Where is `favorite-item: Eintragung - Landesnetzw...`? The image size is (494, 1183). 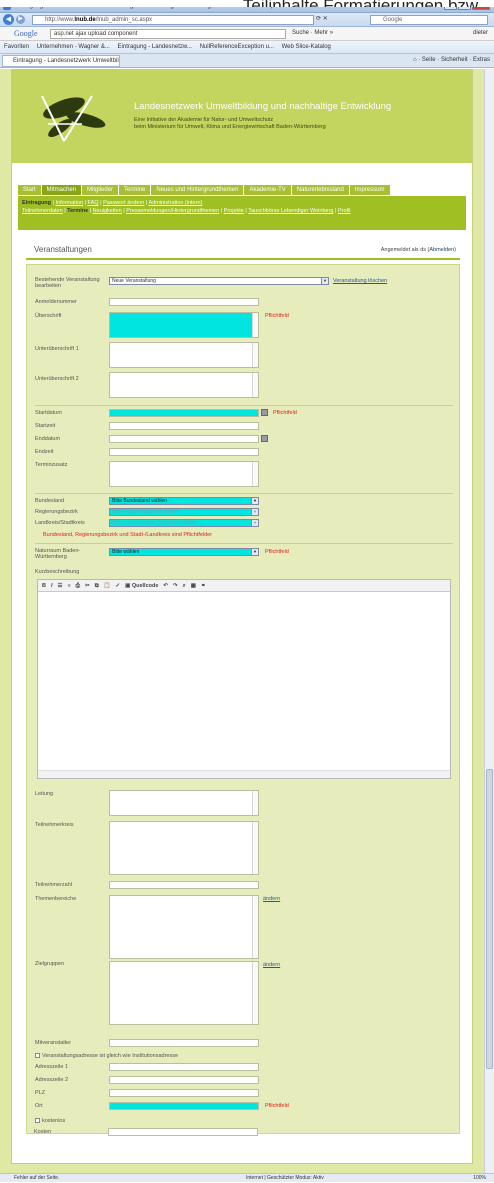
favorite-item: Eintragung - Landesnetzw... is located at coordinates (155, 47).